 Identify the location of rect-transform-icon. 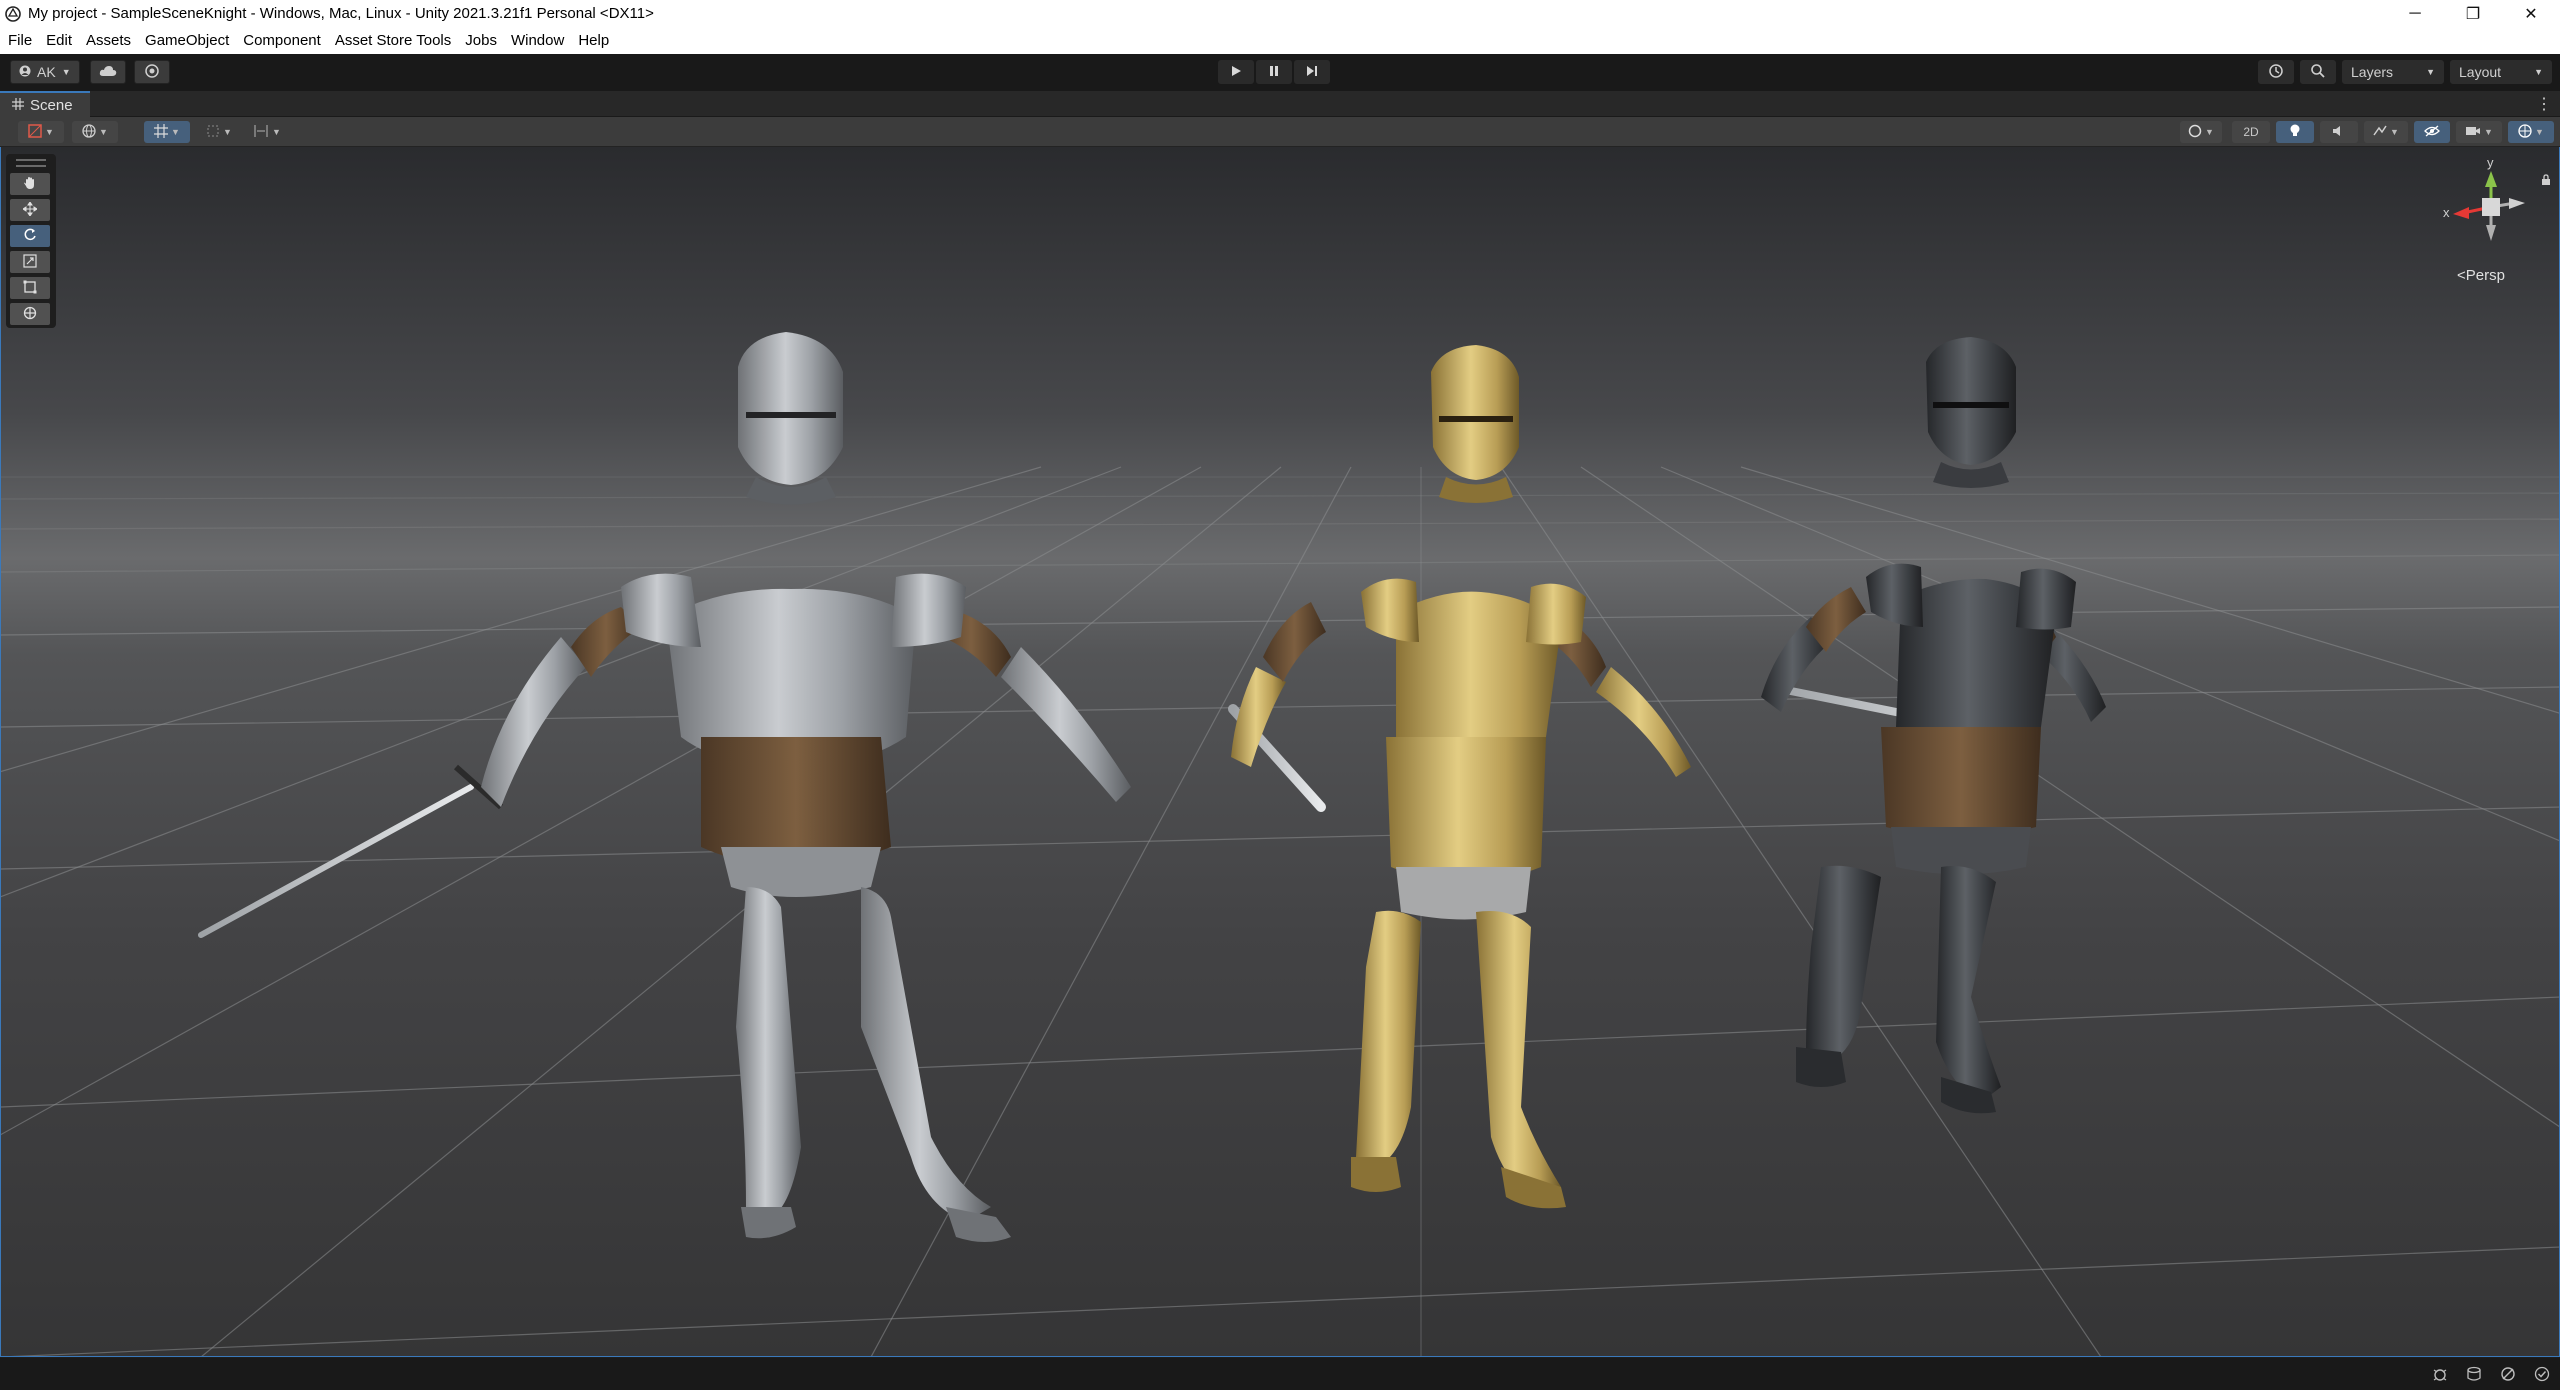
(30, 288).